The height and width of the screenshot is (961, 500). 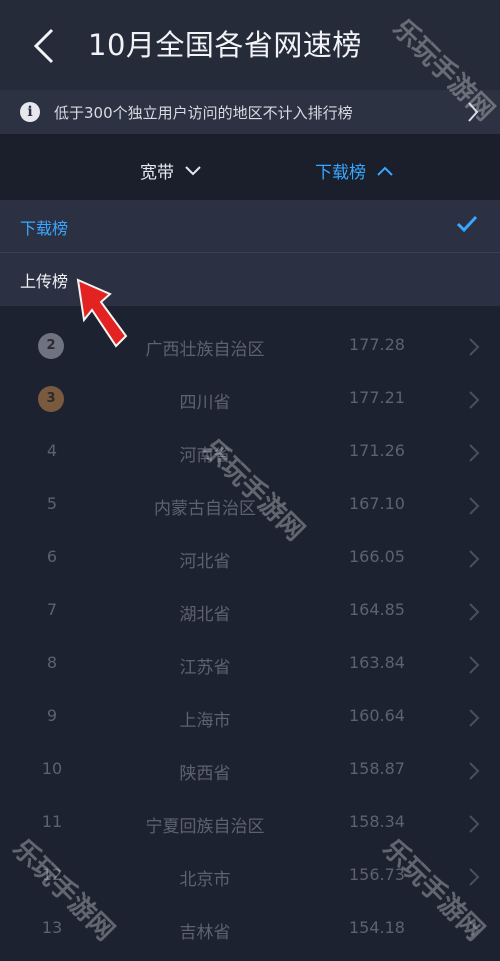 I want to click on silver-medal-icon: 2, so click(x=51, y=346).